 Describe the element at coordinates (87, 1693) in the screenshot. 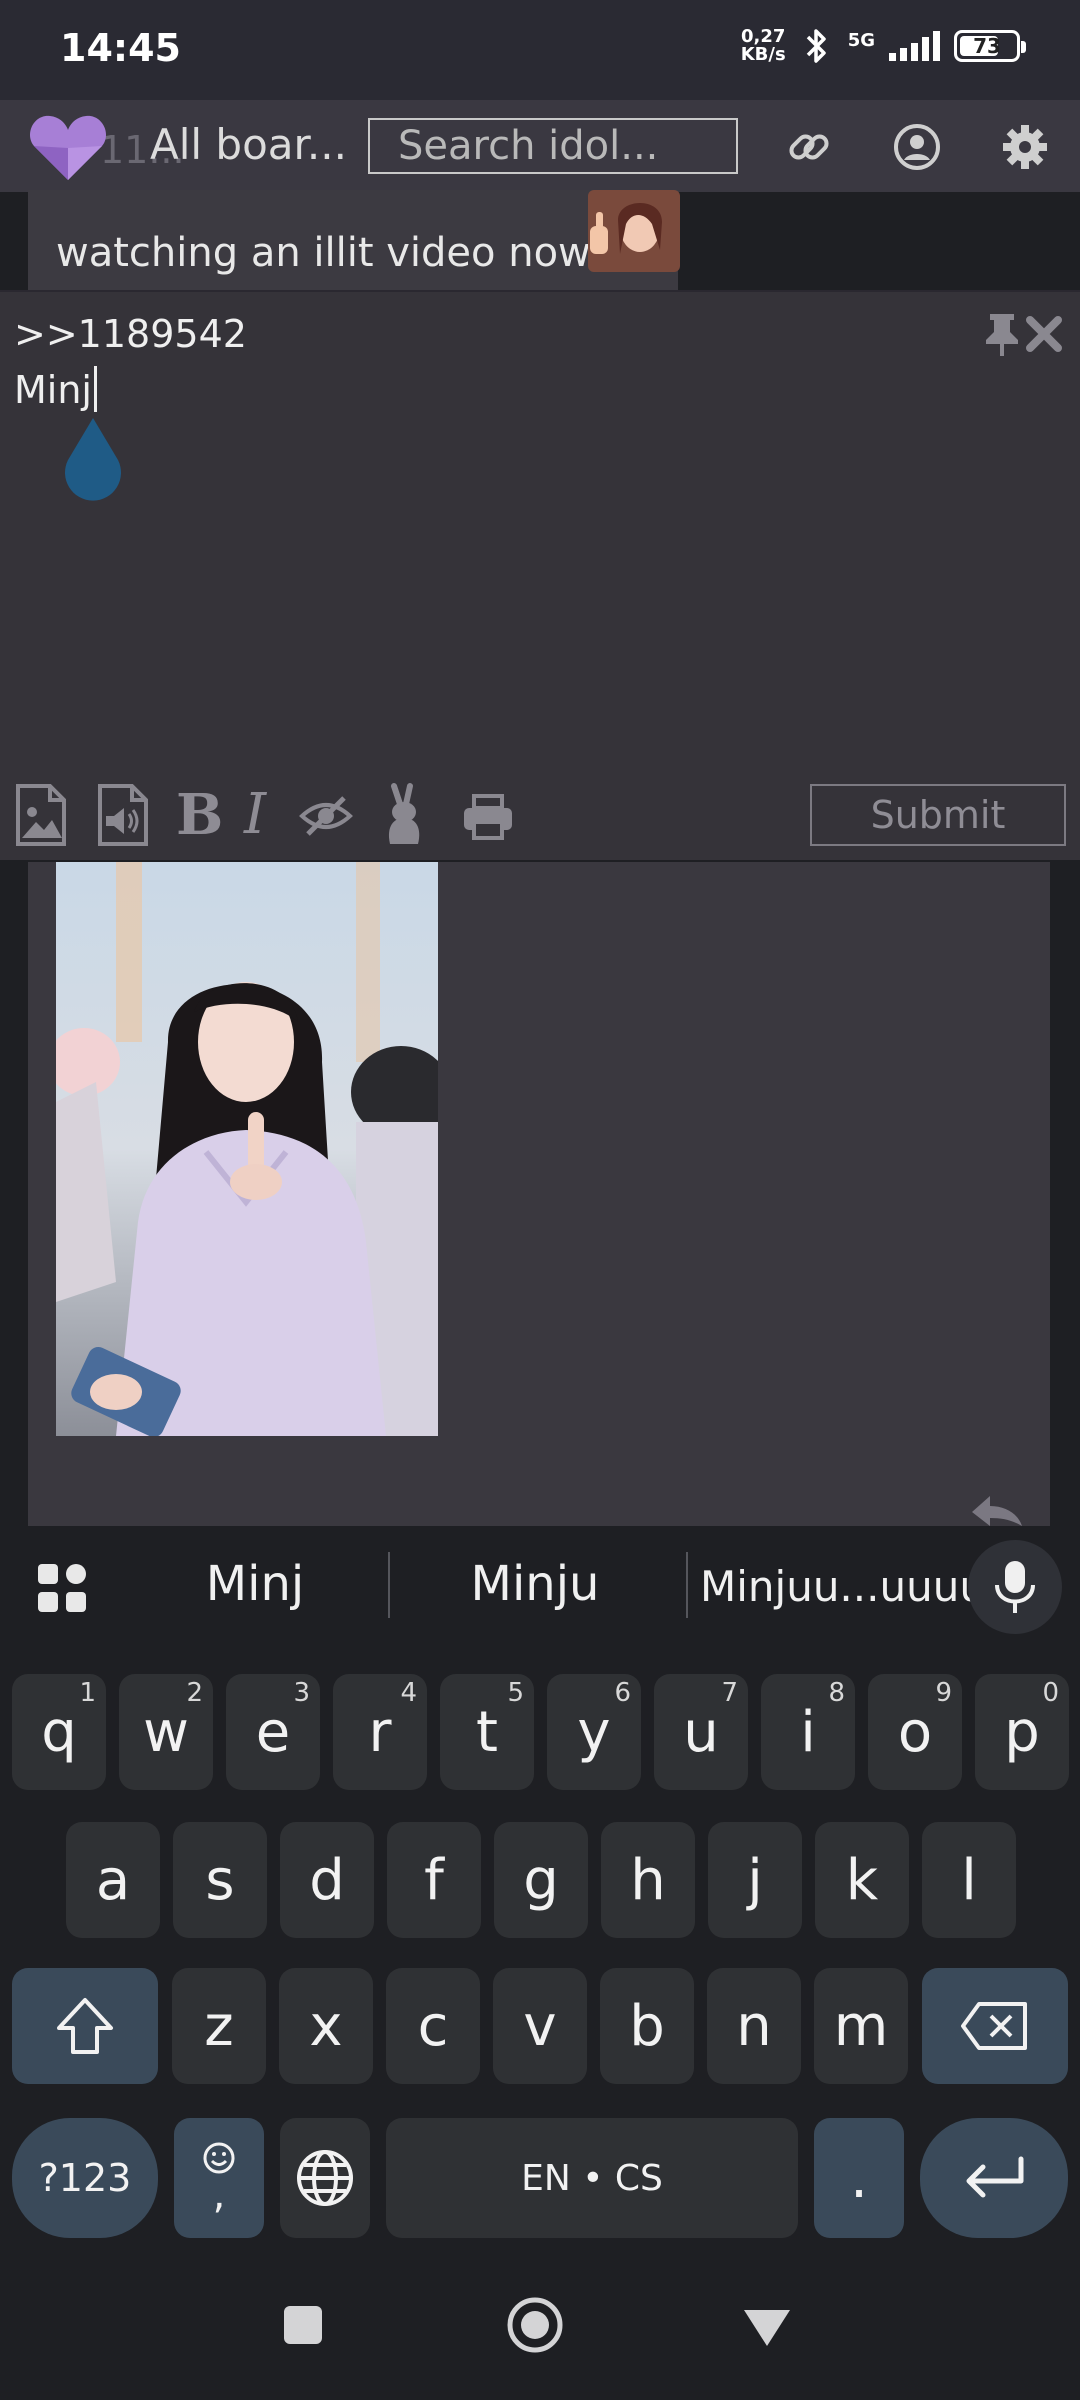

I see `key-hint: 1` at that location.